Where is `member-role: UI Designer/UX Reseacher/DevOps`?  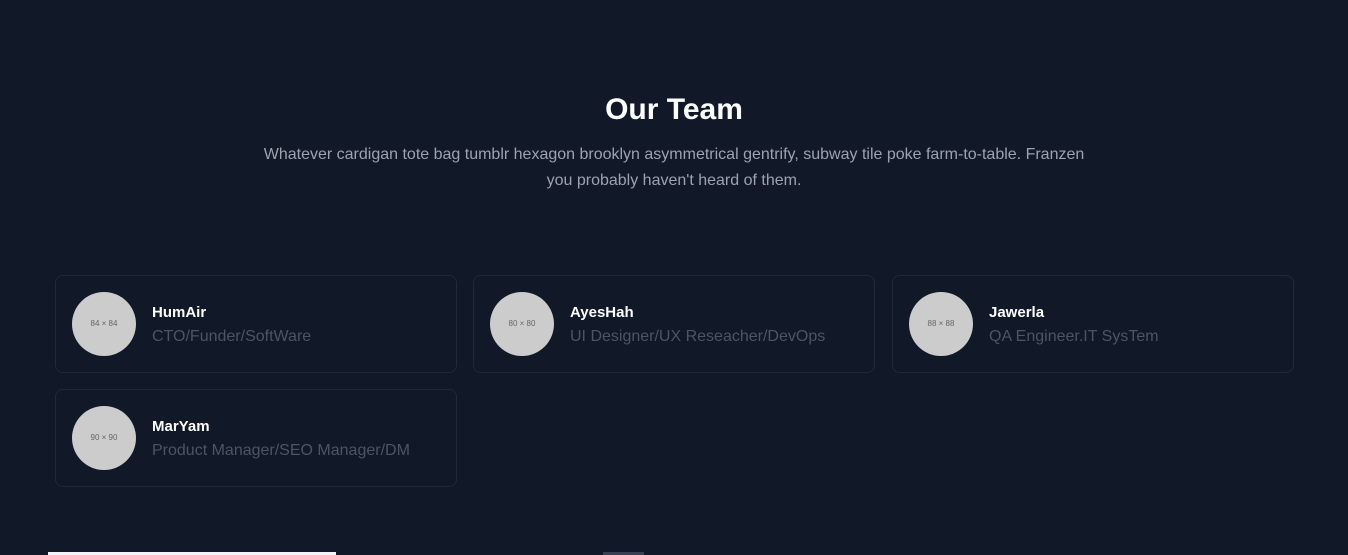 member-role: UI Designer/UX Reseacher/DevOps is located at coordinates (698, 336).